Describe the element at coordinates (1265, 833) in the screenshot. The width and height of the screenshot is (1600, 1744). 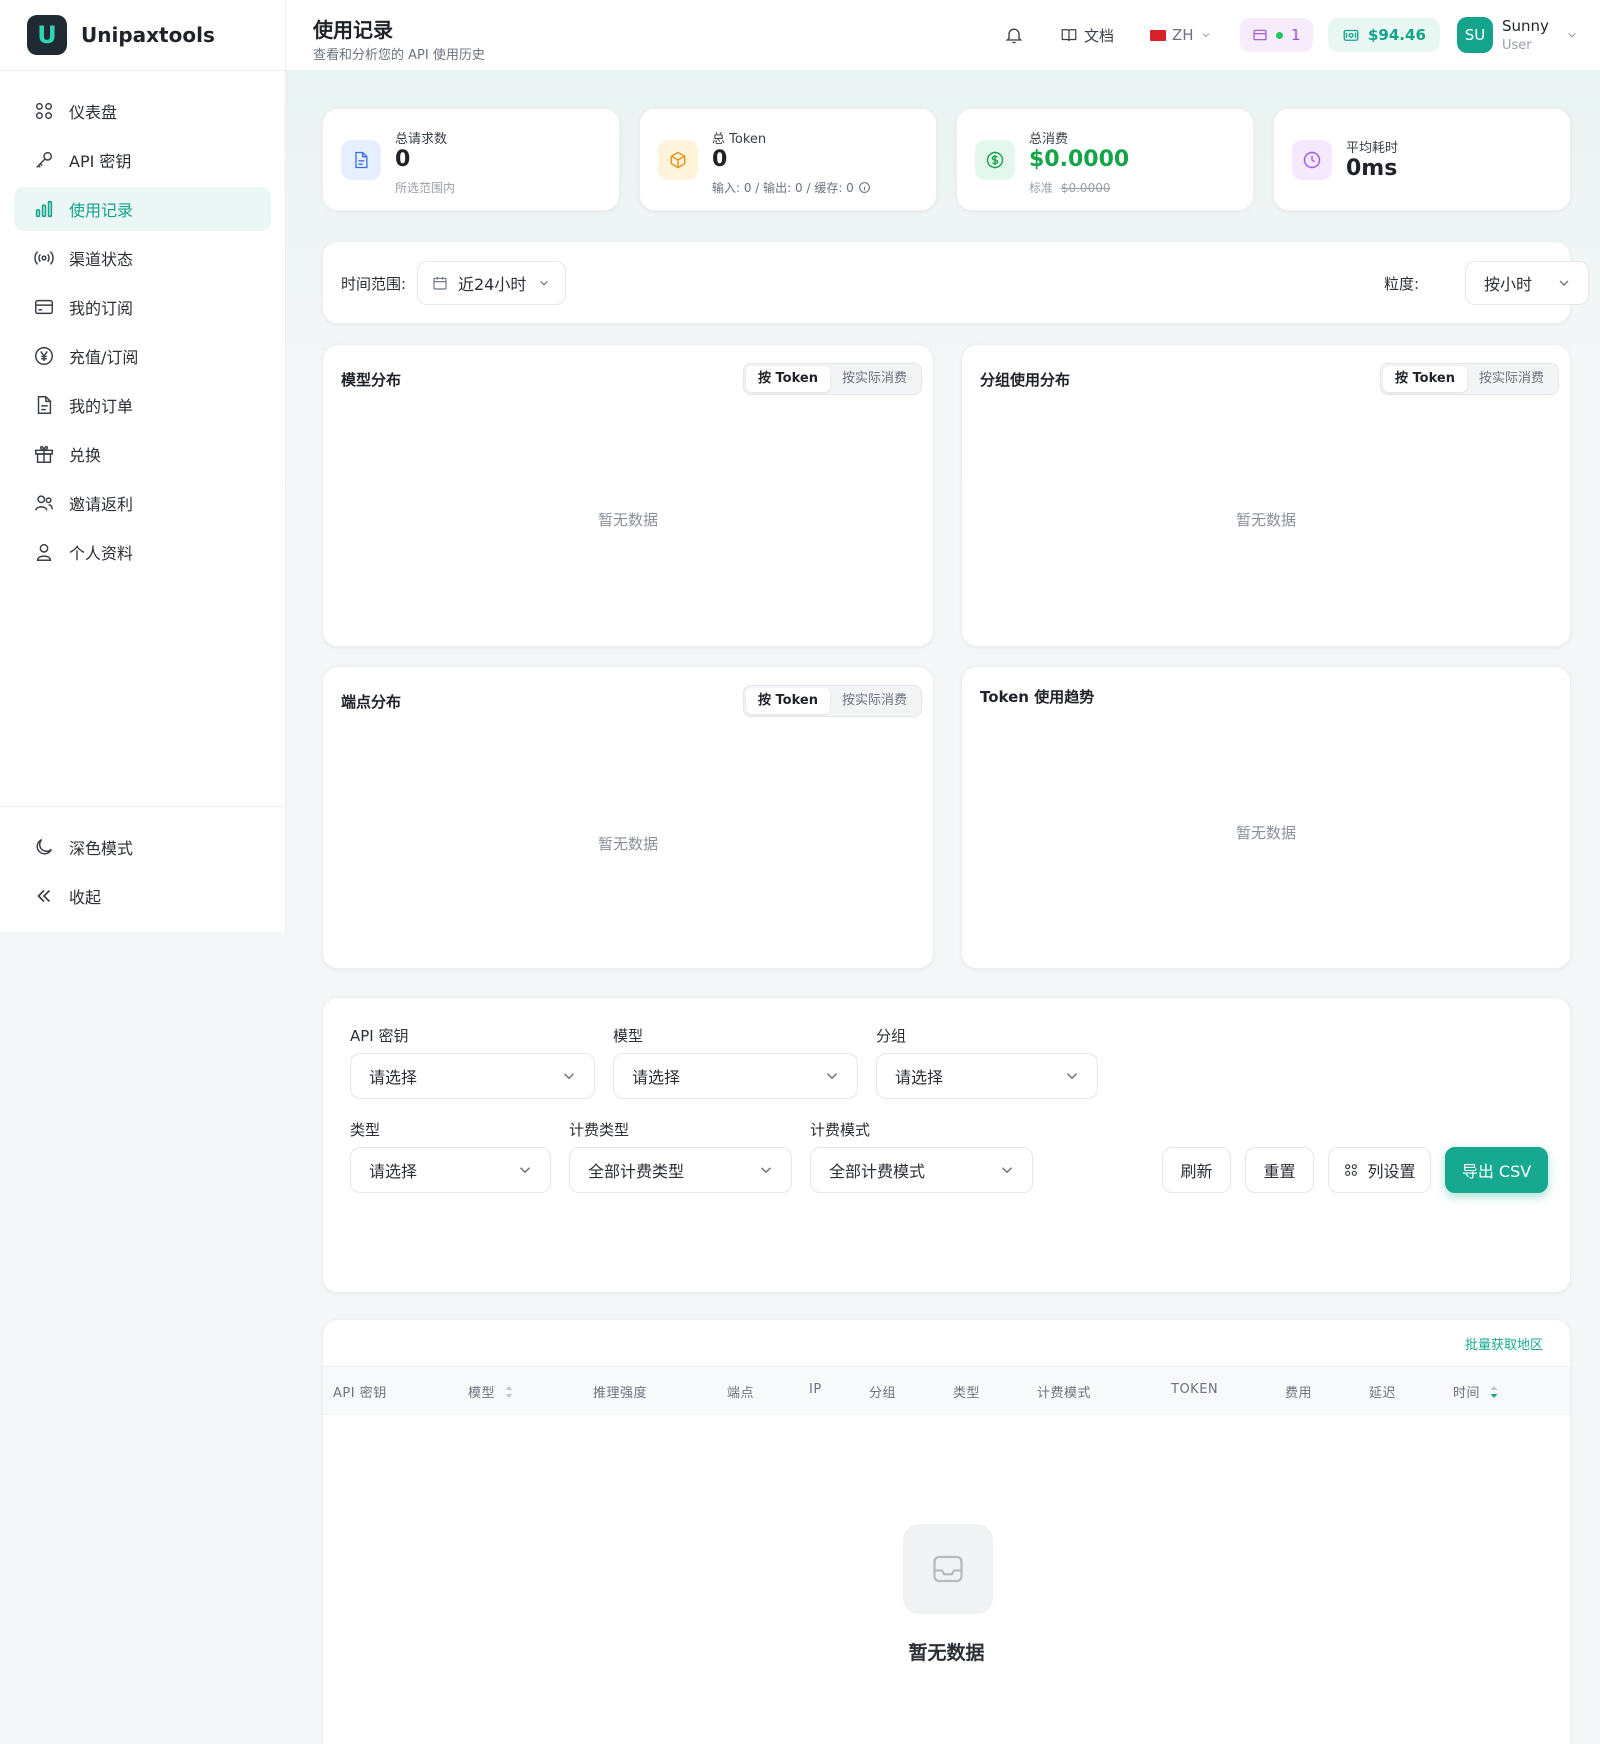
I see `chart-empty-text: 暂无数据` at that location.